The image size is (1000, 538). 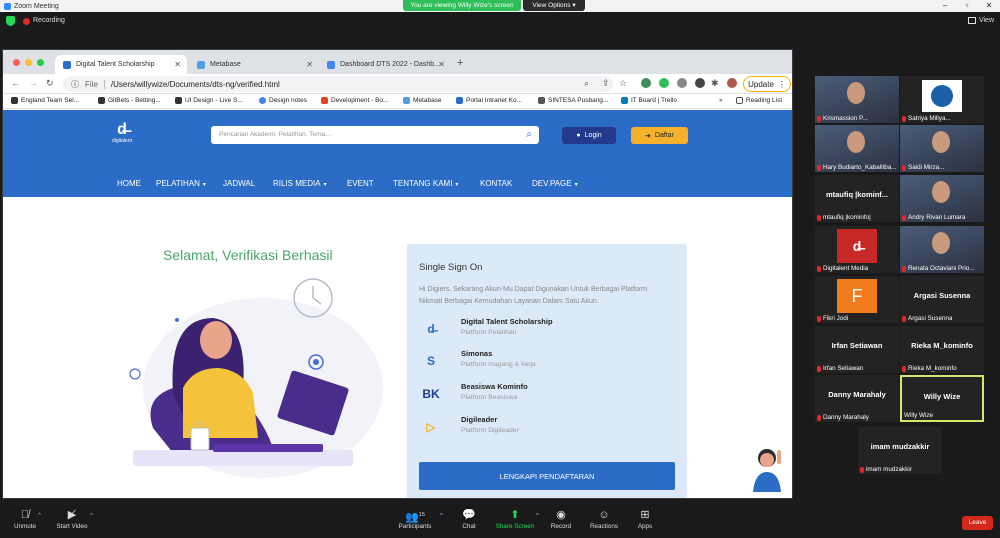 What do you see at coordinates (942, 198) in the screenshot?
I see `participant-tile: Andry Rivan Lumara` at bounding box center [942, 198].